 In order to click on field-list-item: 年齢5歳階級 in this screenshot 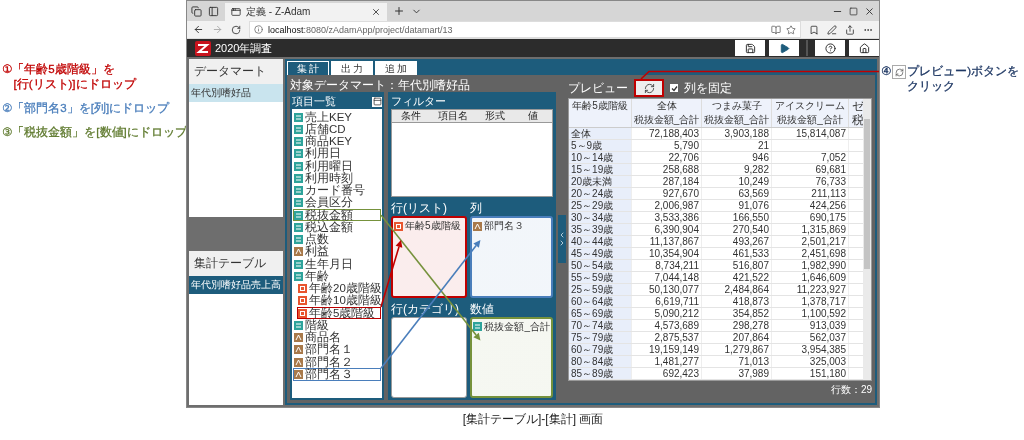, I will do `click(339, 313)`.